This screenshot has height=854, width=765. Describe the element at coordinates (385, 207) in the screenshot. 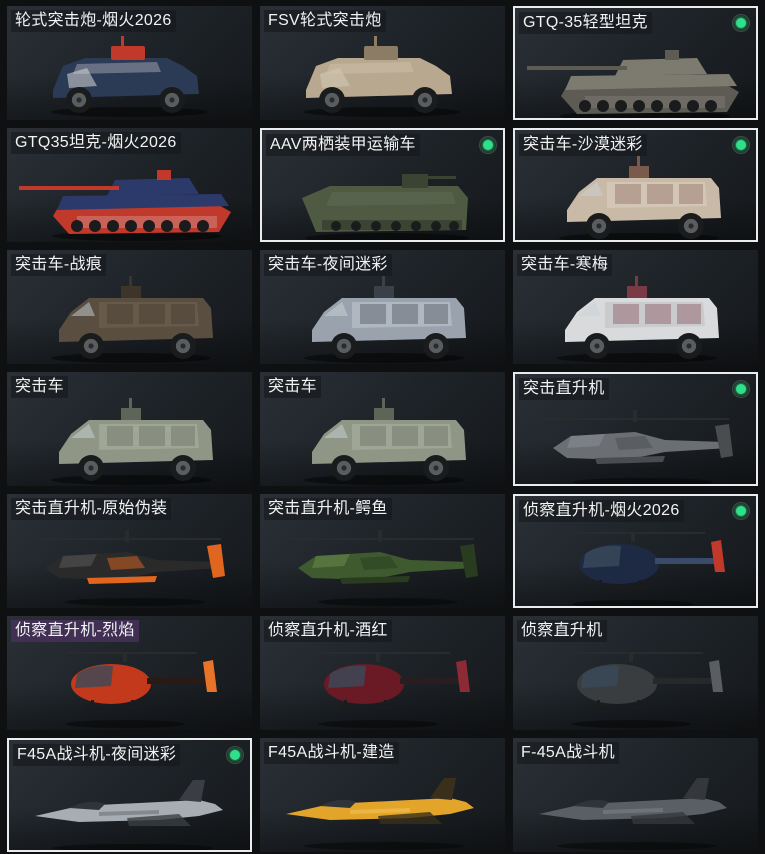

I see `amphib-vehicle-image` at that location.